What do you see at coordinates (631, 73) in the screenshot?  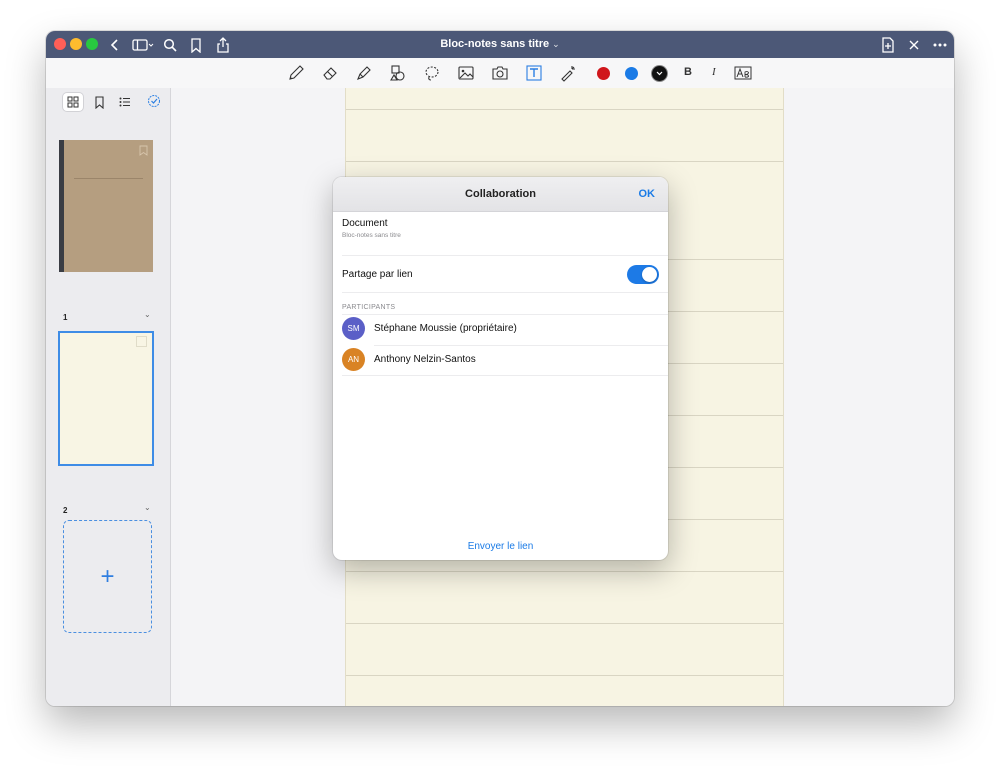 I see `color-blue-swatch` at bounding box center [631, 73].